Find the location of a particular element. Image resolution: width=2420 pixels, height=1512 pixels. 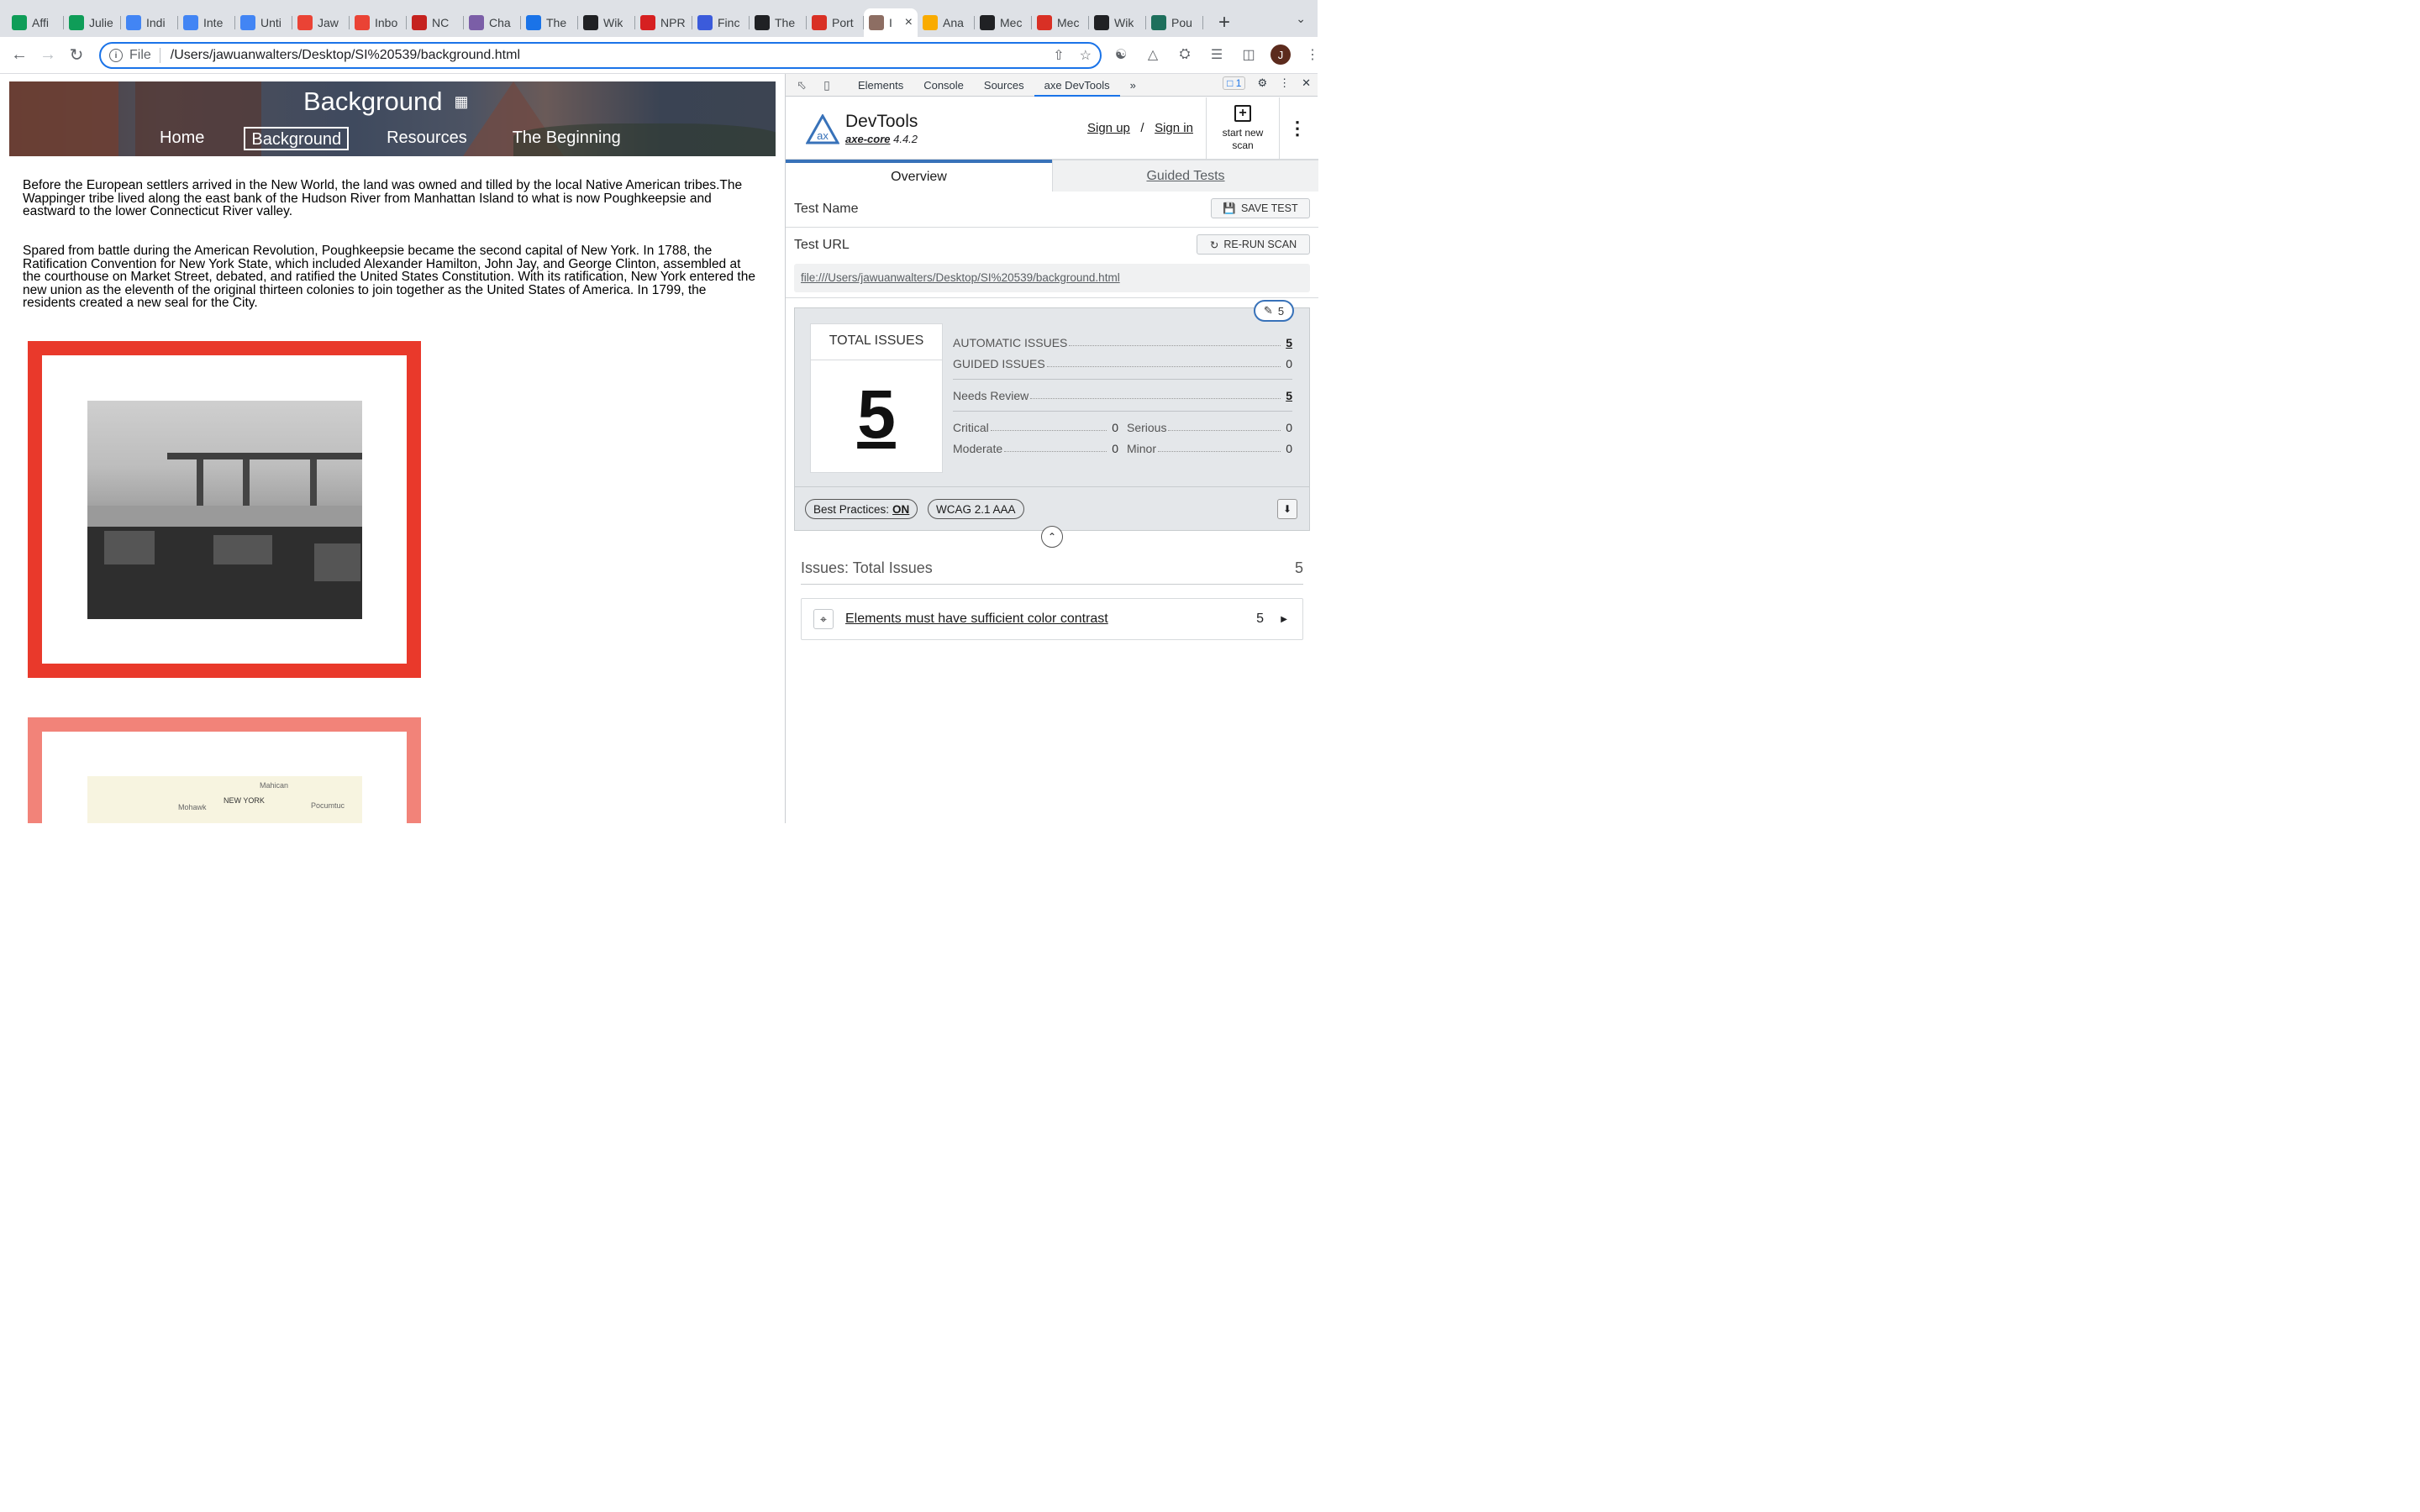

stat-serious-label: Serious is located at coordinates (1148, 427).